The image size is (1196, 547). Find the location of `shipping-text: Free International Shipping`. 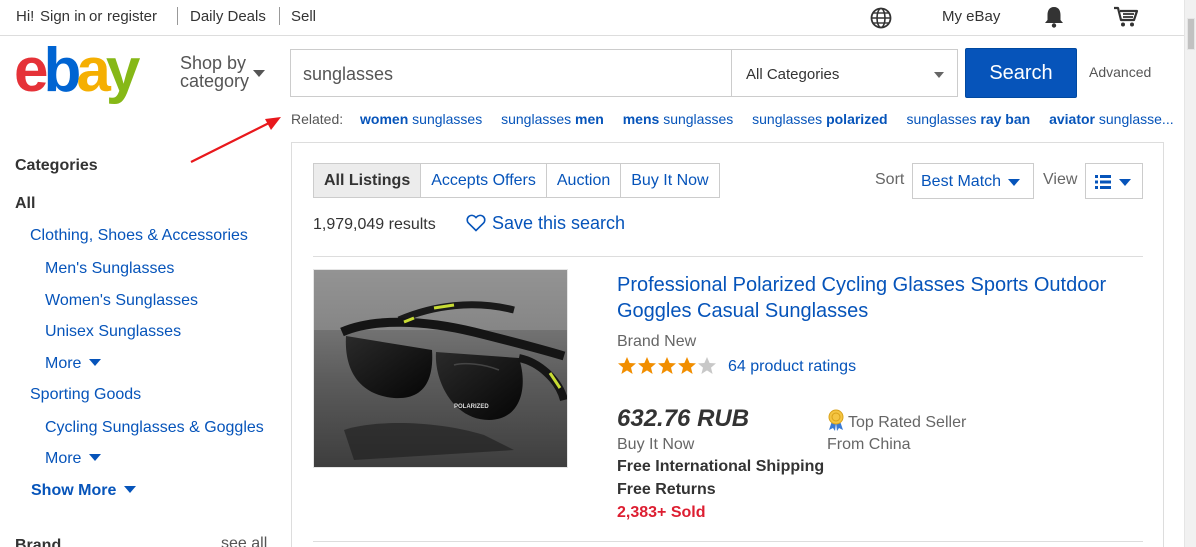

shipping-text: Free International Shipping is located at coordinates (721, 466).